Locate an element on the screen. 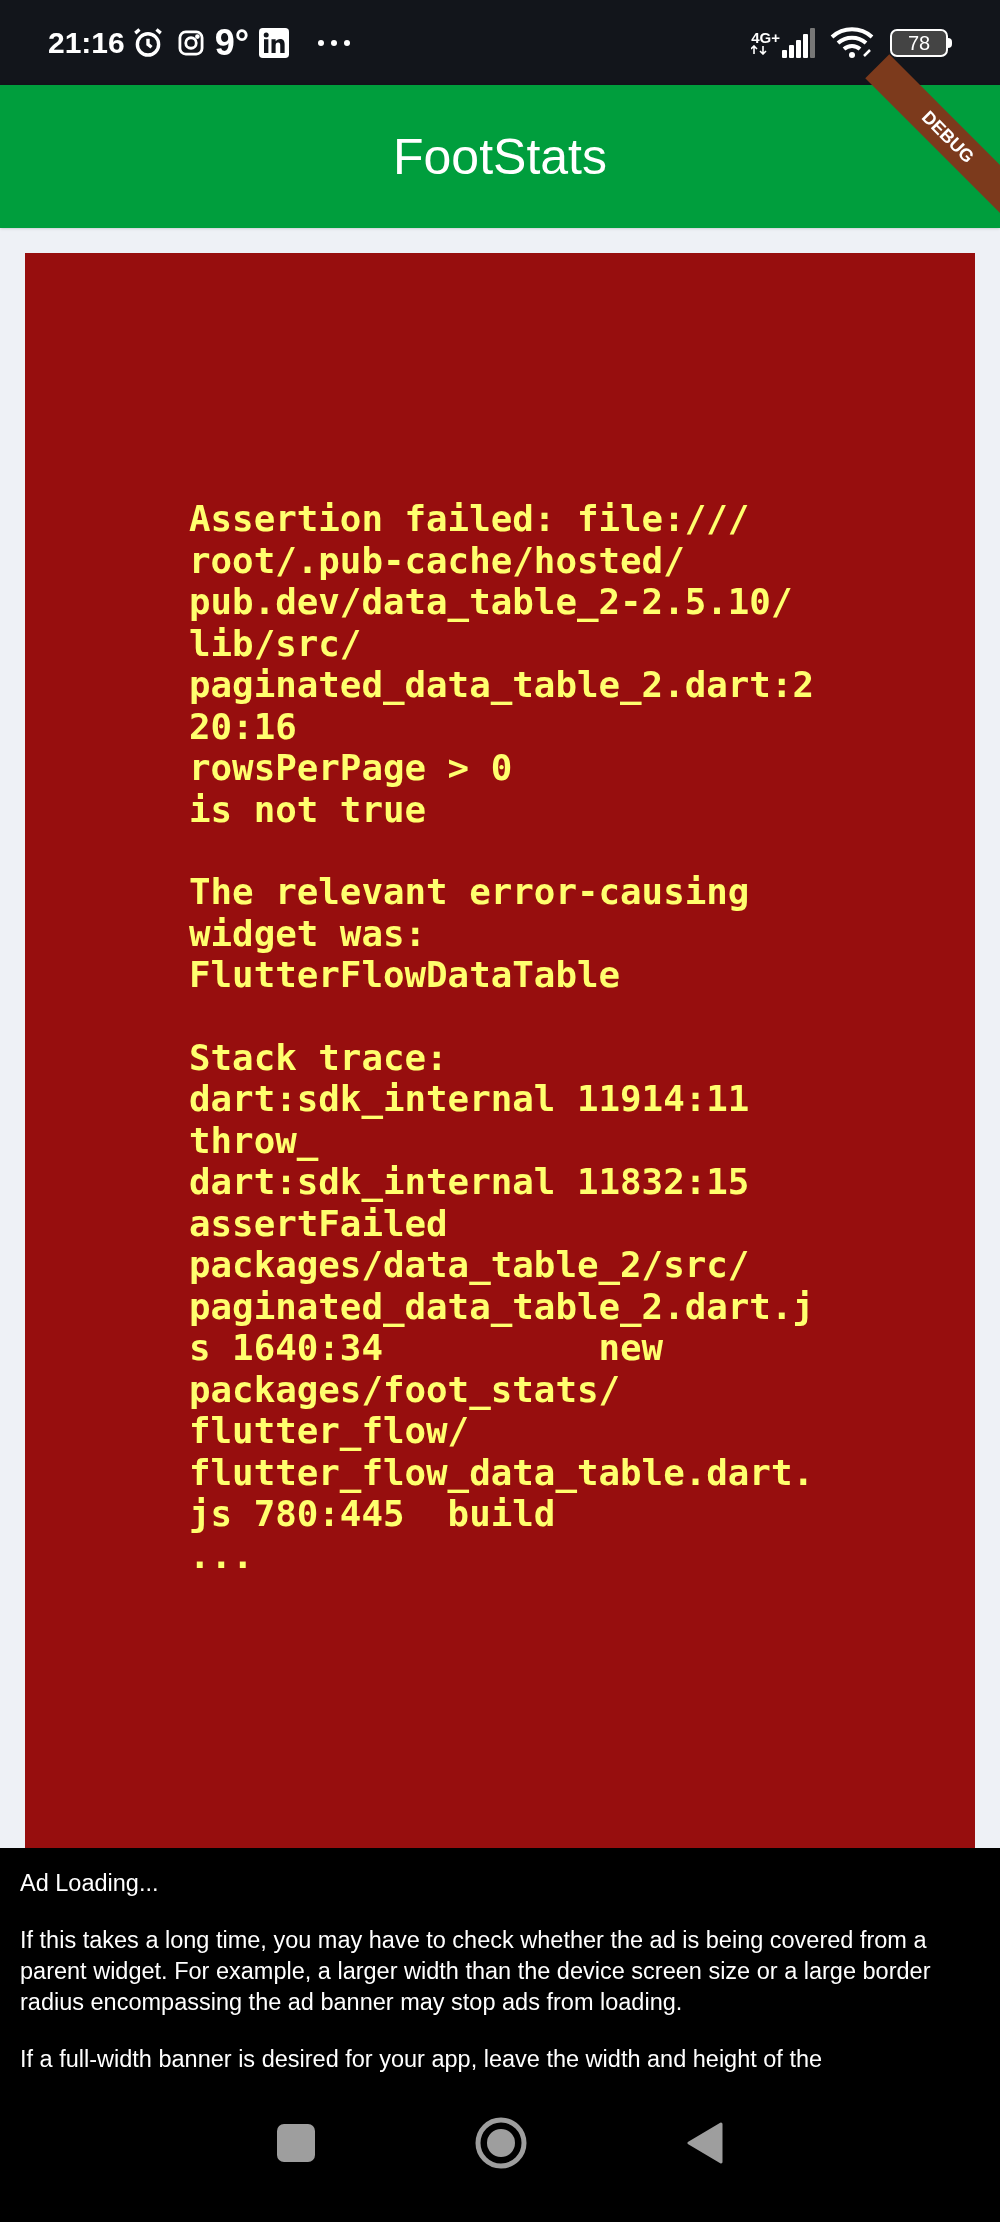 The image size is (1000, 2222). home-circle-icon is located at coordinates (501, 2142).